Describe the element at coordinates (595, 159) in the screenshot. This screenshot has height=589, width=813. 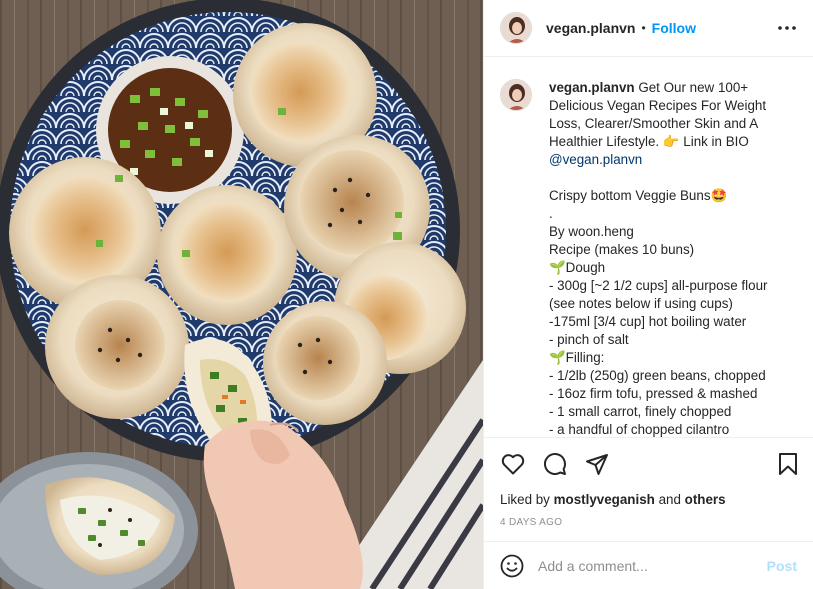
I see `caption-mention: @vegan.planvn` at that location.